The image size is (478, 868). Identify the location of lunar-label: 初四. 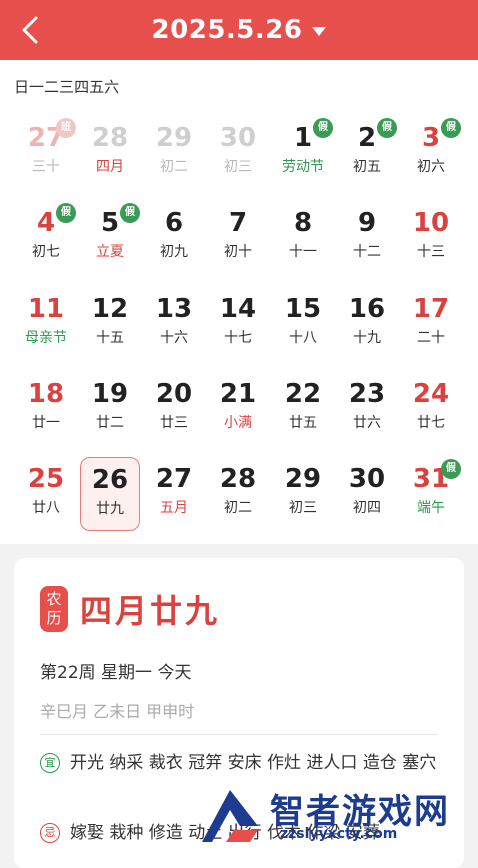
(367, 508).